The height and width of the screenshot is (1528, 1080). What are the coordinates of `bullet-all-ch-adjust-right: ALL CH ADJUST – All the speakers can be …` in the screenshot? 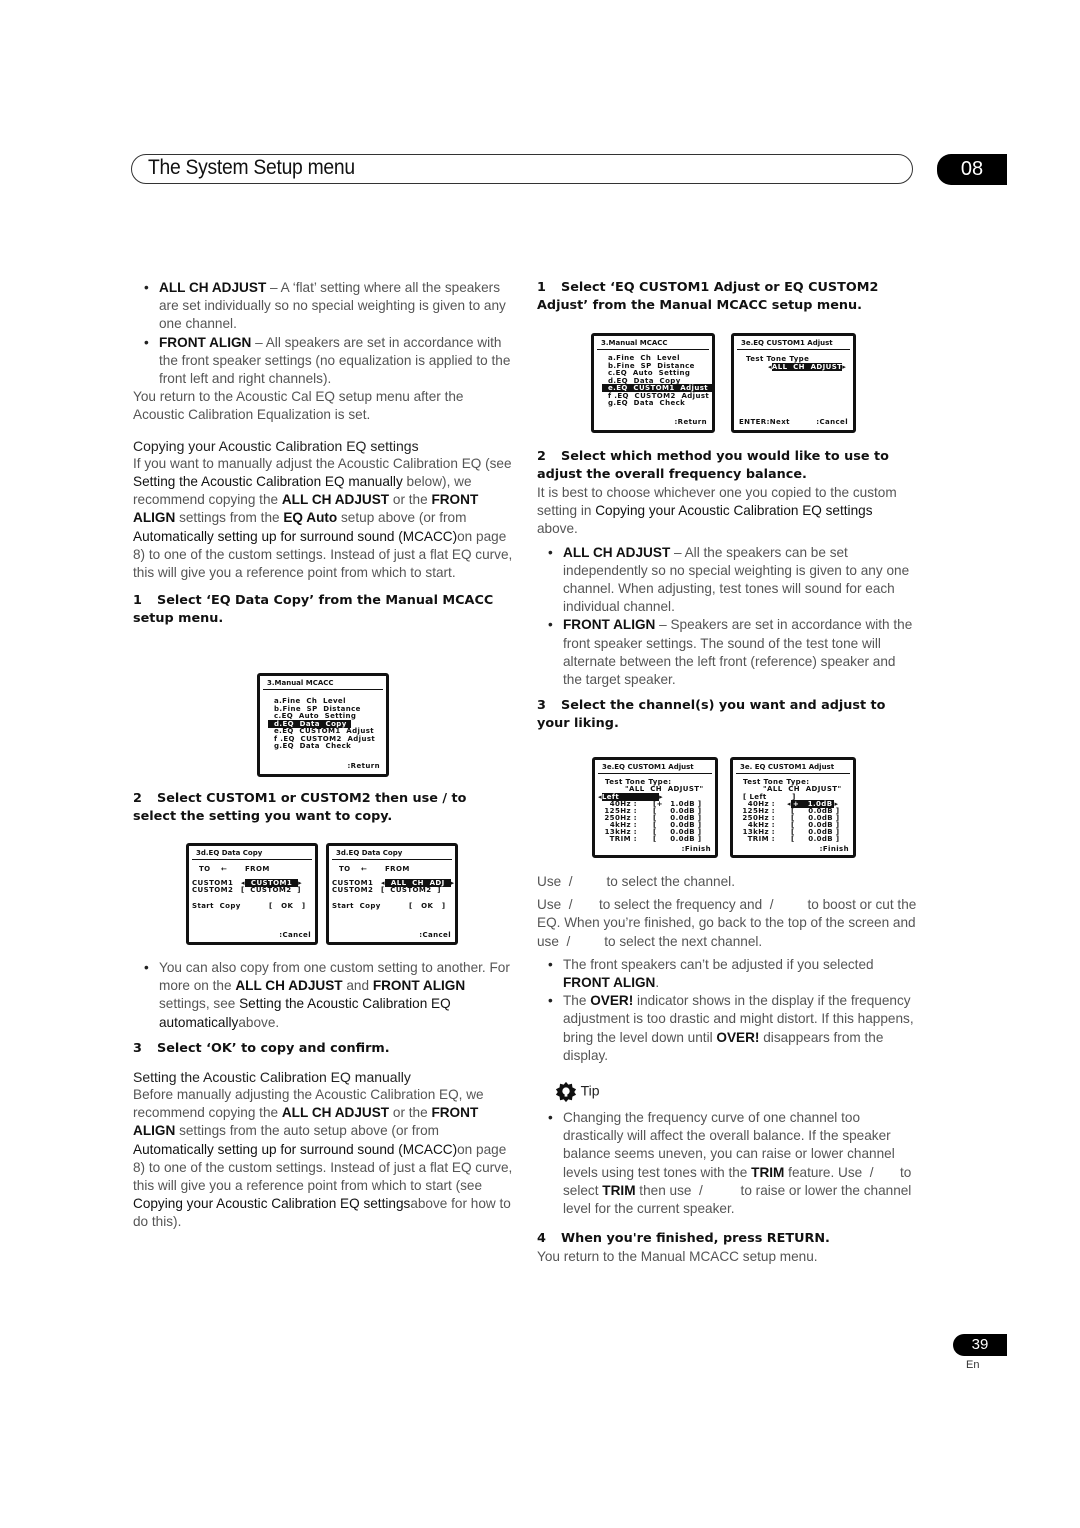 It's located at (727, 580).